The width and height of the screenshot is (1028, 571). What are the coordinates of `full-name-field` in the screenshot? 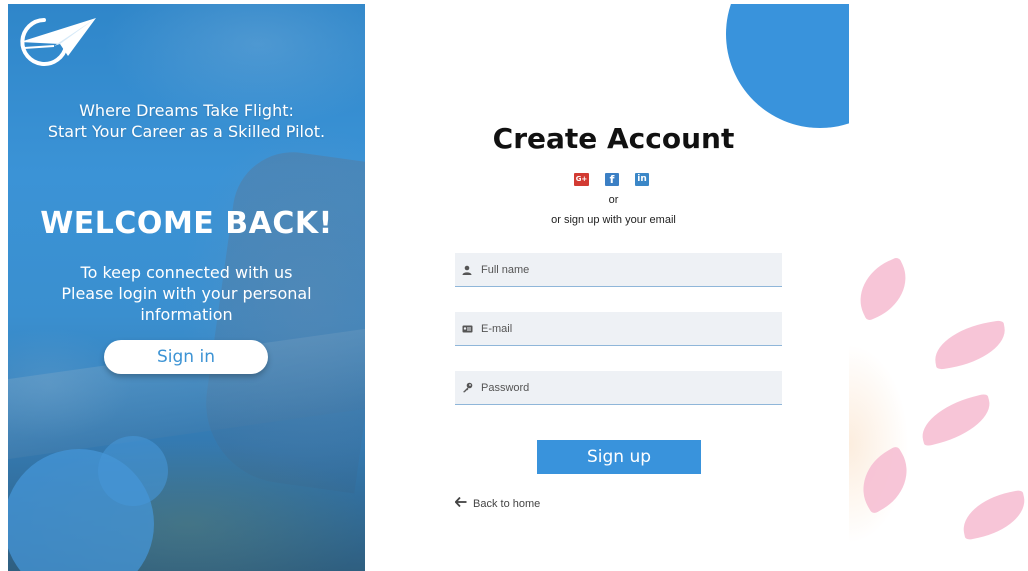 It's located at (618, 270).